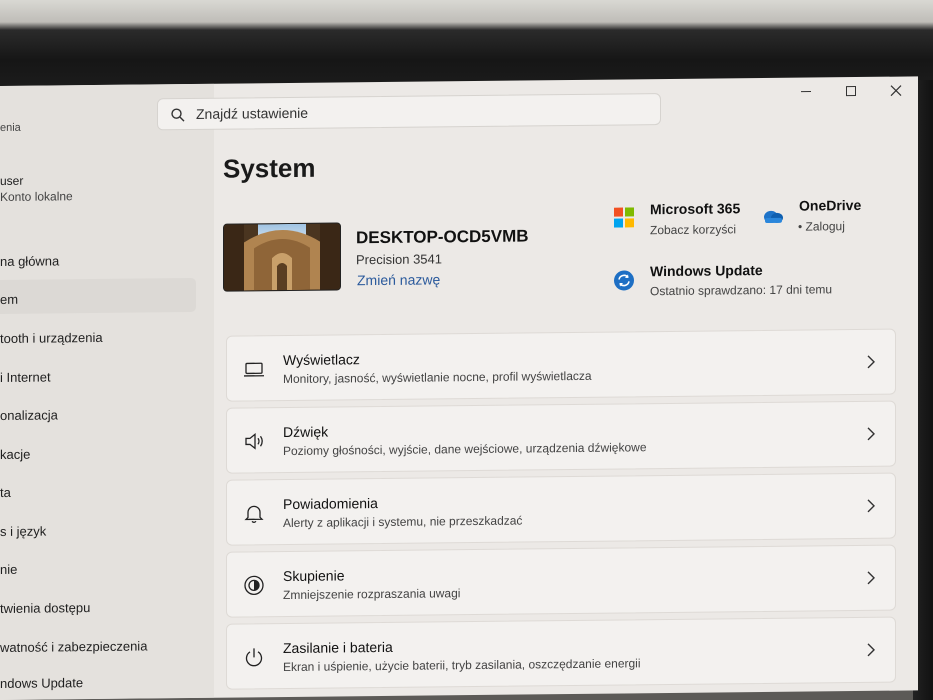 Image resolution: width=933 pixels, height=700 pixels. What do you see at coordinates (73, 646) in the screenshot?
I see `sidebar-item-privacy: watność i zabezpieczenia` at bounding box center [73, 646].